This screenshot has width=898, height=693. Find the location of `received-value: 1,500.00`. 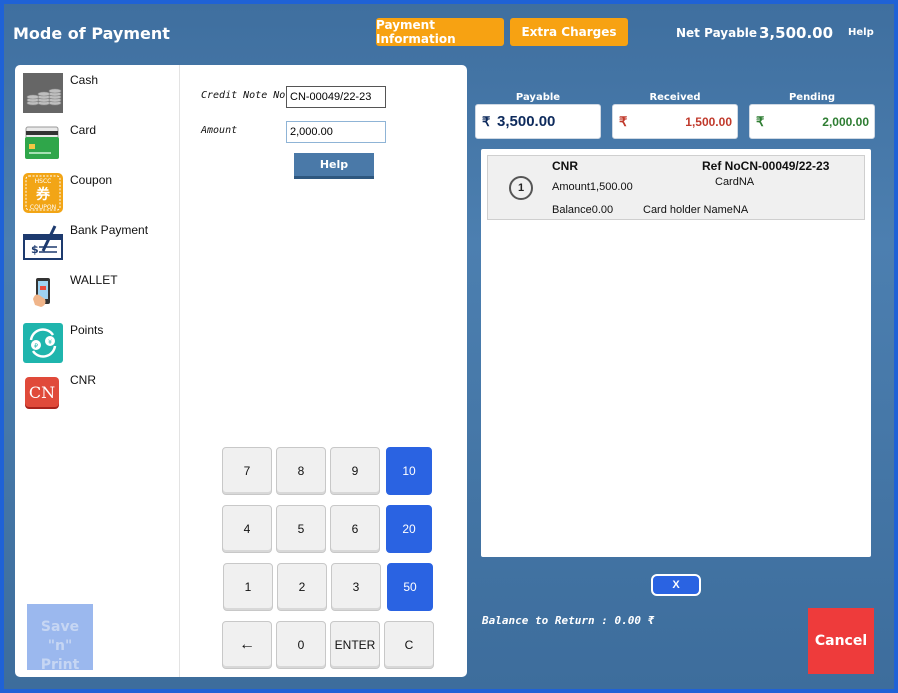

received-value: 1,500.00 is located at coordinates (708, 122).